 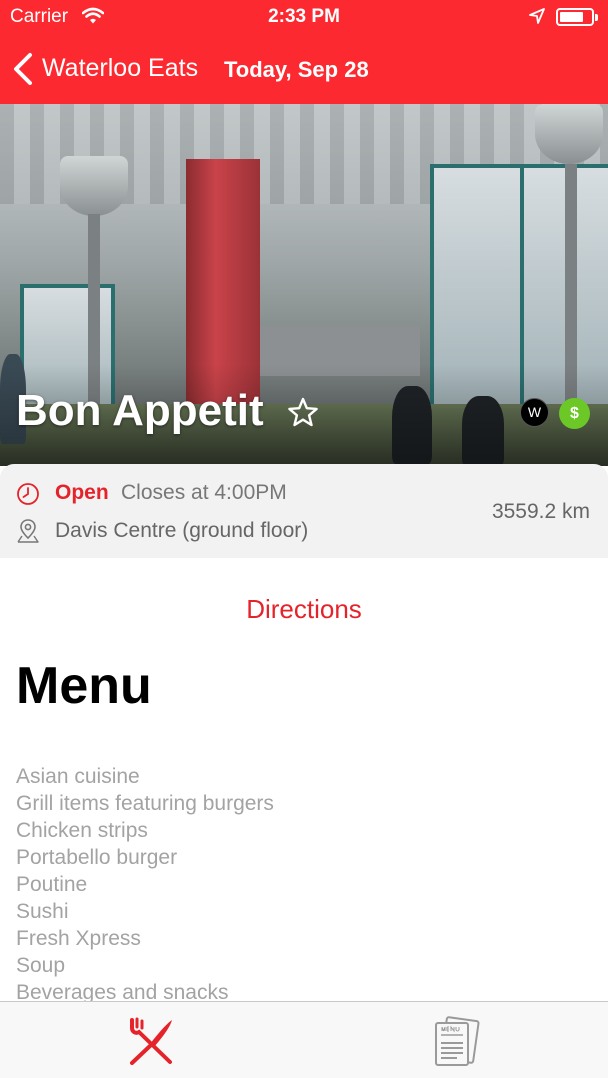 I want to click on menu-item: Asian cuisine, so click(x=78, y=776).